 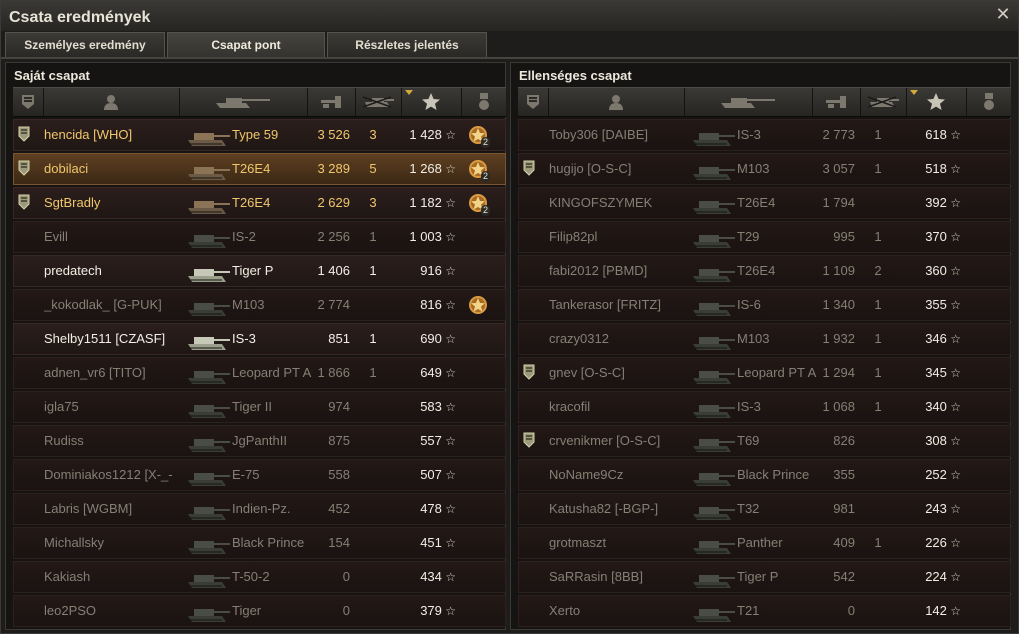 I want to click on player-name: crazy0312, so click(x=619, y=339).